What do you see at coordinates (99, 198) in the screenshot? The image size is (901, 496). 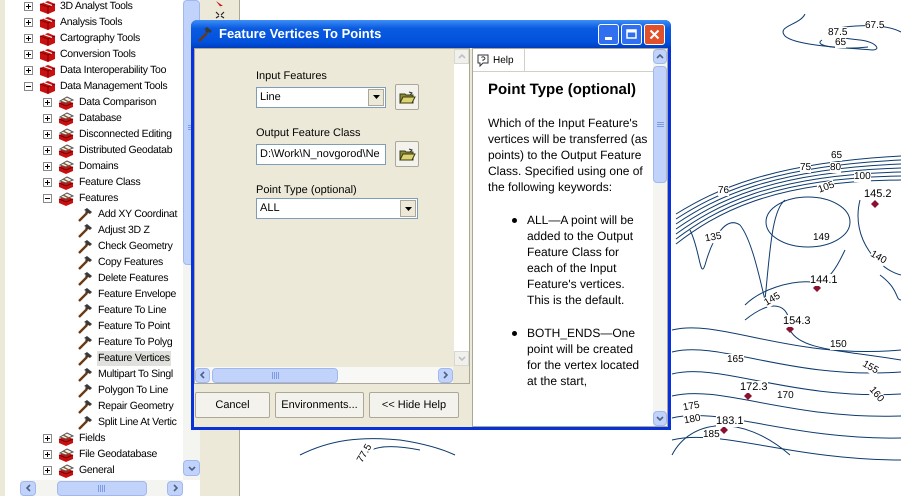 I see `tree-item: Features` at bounding box center [99, 198].